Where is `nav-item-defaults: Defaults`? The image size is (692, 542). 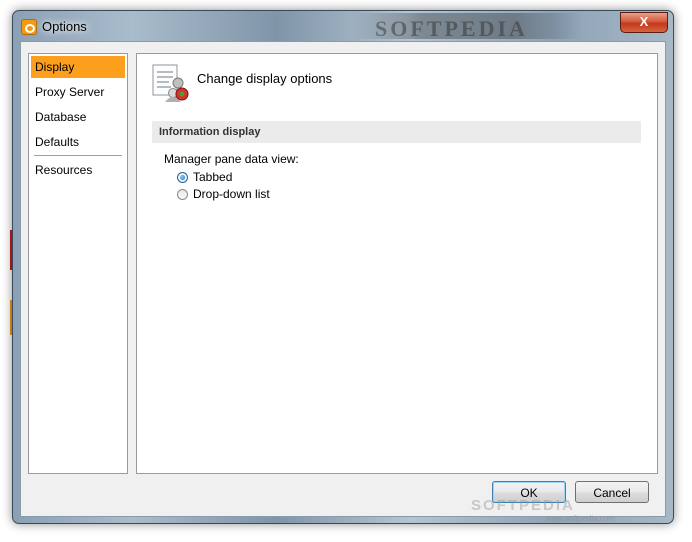
nav-item-defaults: Defaults is located at coordinates (78, 142).